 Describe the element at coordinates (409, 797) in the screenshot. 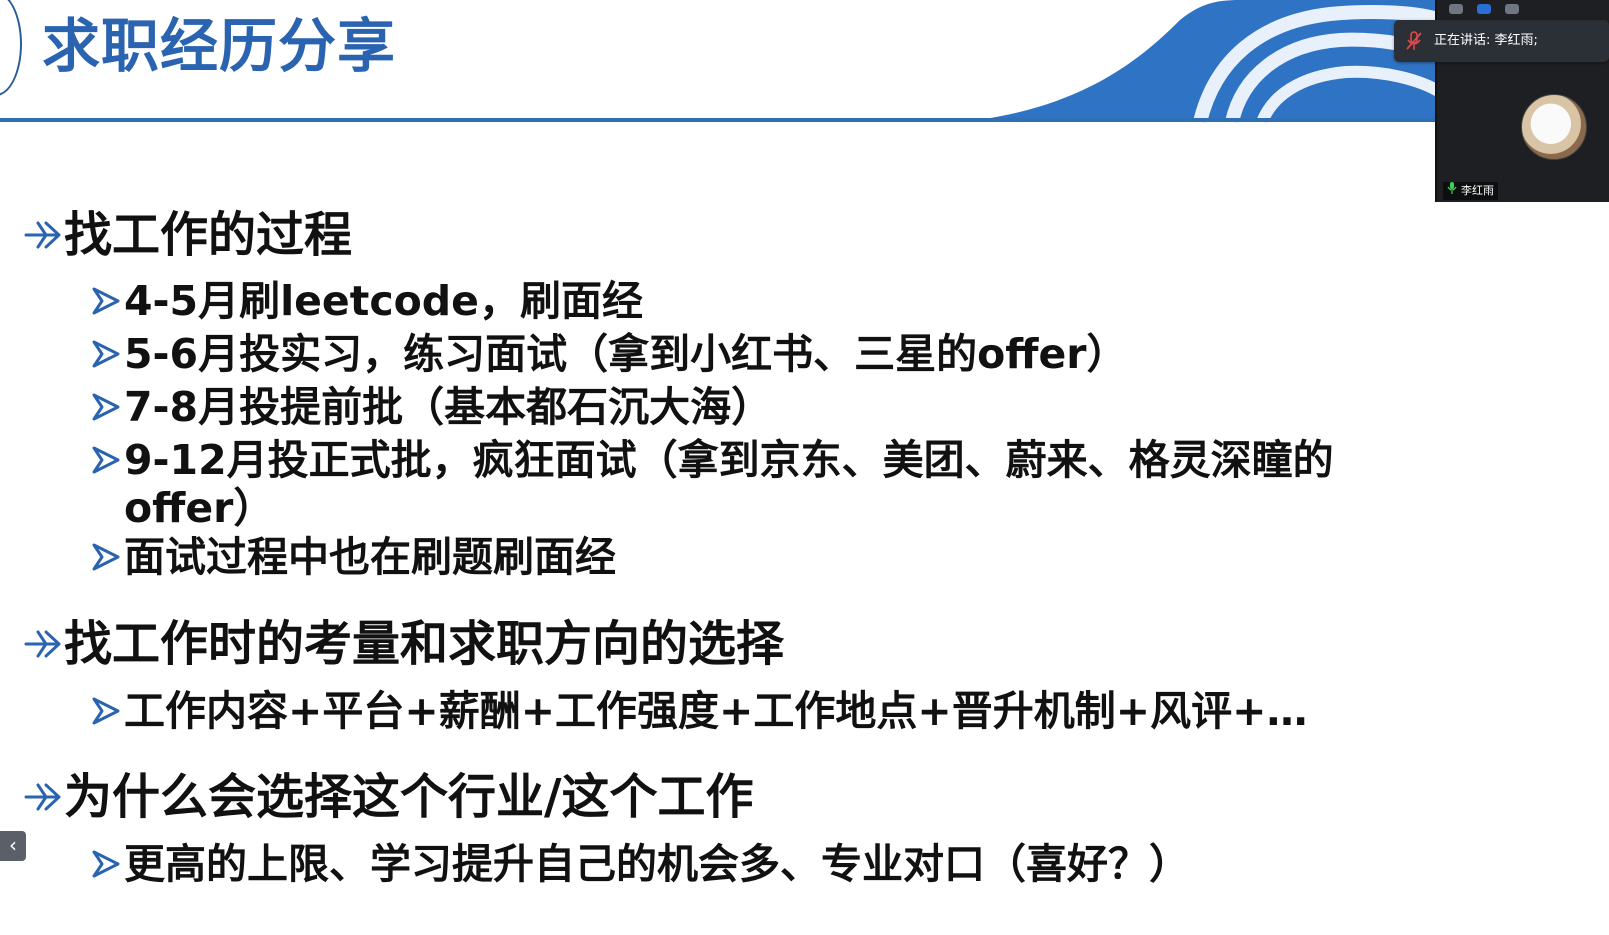

I see `section-heading-text: 为什么会选择这个行业/这个工作` at that location.